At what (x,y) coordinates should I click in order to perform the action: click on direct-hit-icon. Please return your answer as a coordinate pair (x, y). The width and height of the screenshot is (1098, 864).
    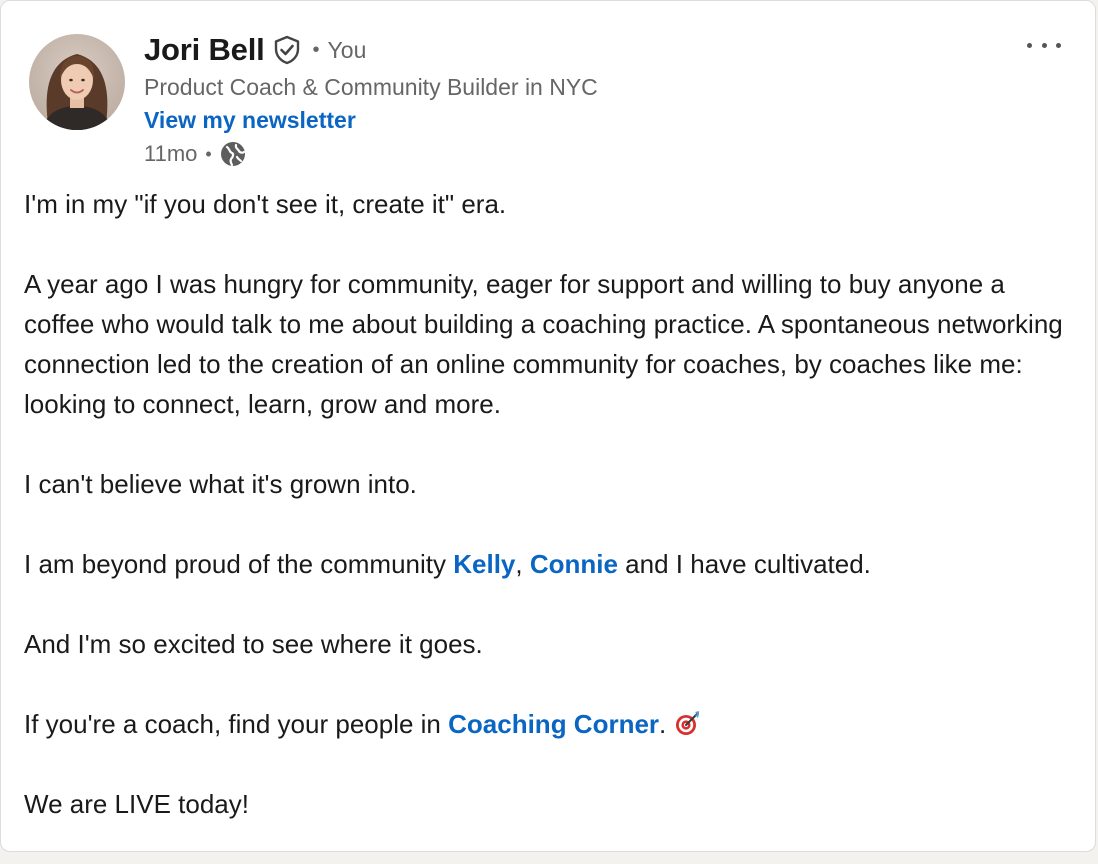
    Looking at the image, I should click on (688, 722).